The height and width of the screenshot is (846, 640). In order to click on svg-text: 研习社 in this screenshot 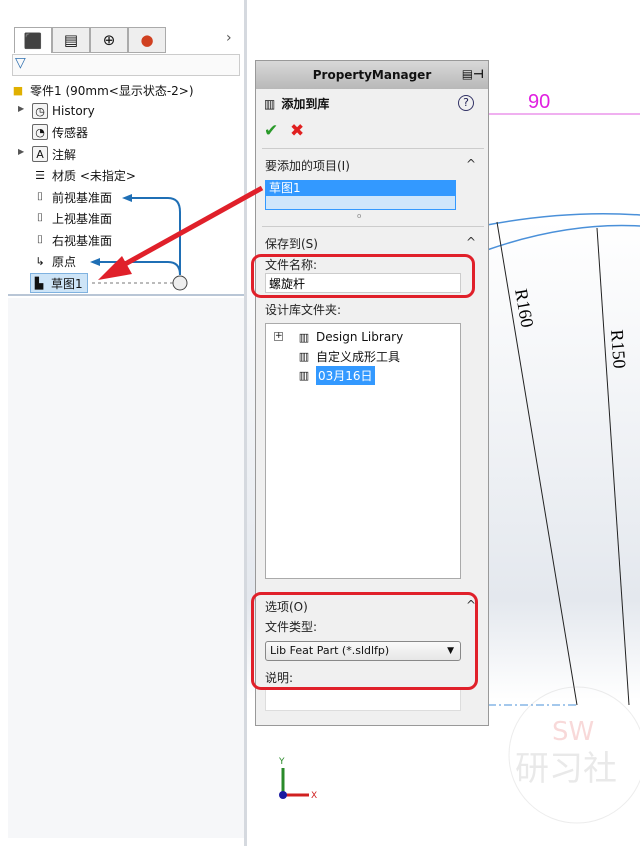, I will do `click(566, 769)`.